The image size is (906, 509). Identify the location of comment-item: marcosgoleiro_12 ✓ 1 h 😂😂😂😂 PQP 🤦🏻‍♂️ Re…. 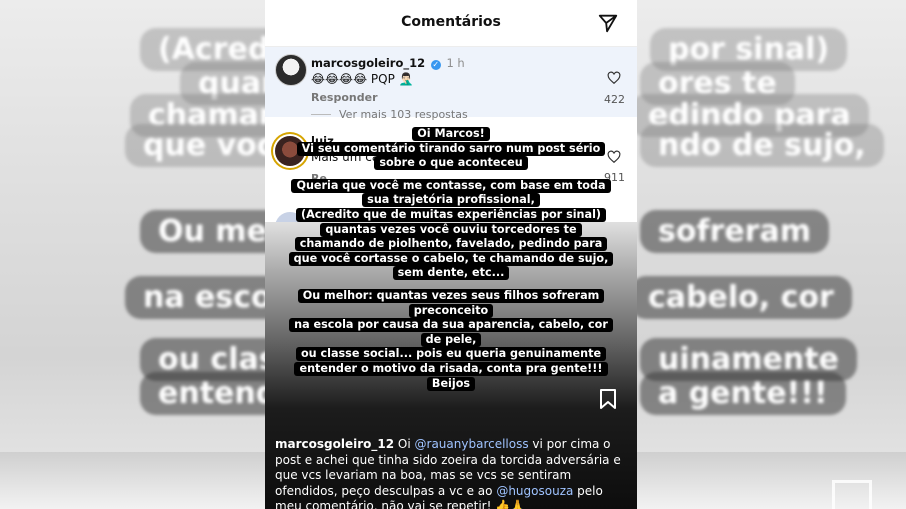
(451, 82).